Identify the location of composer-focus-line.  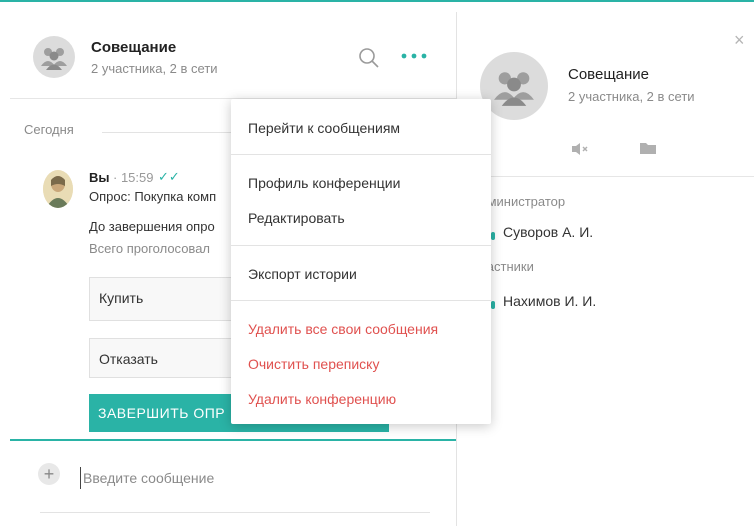
(233, 440).